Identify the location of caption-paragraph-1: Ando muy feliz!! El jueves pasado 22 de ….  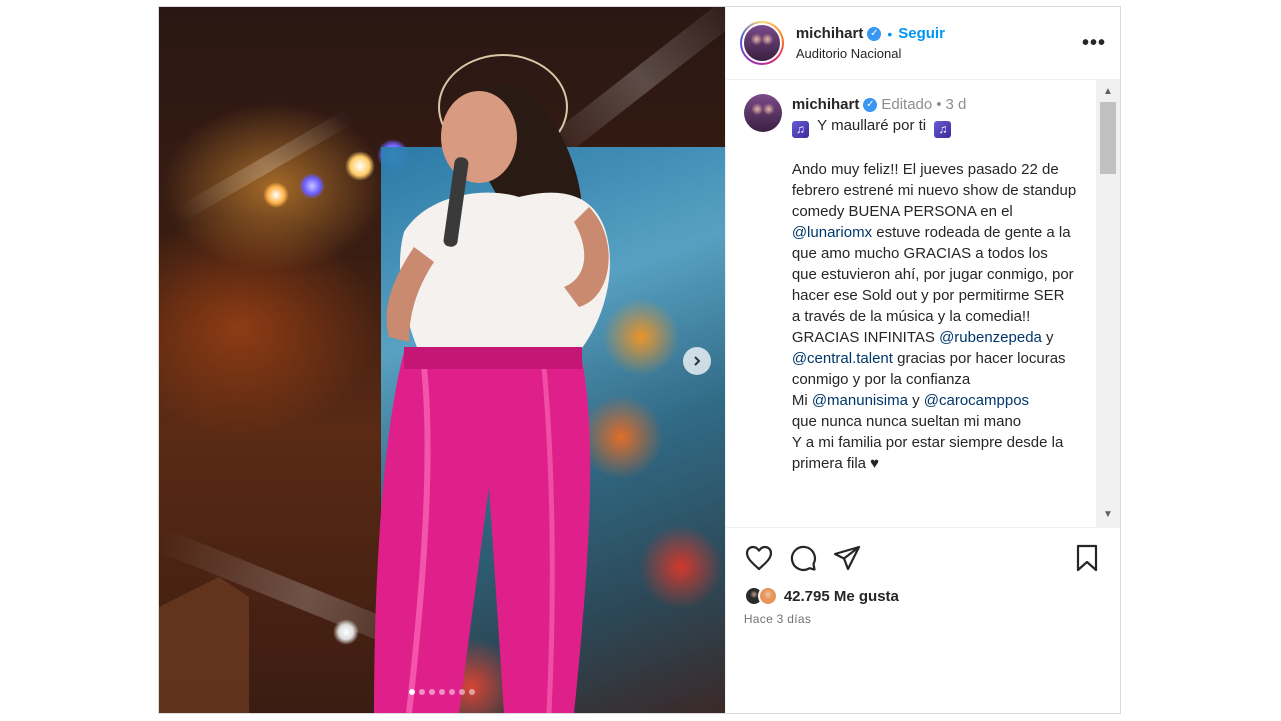
(934, 243).